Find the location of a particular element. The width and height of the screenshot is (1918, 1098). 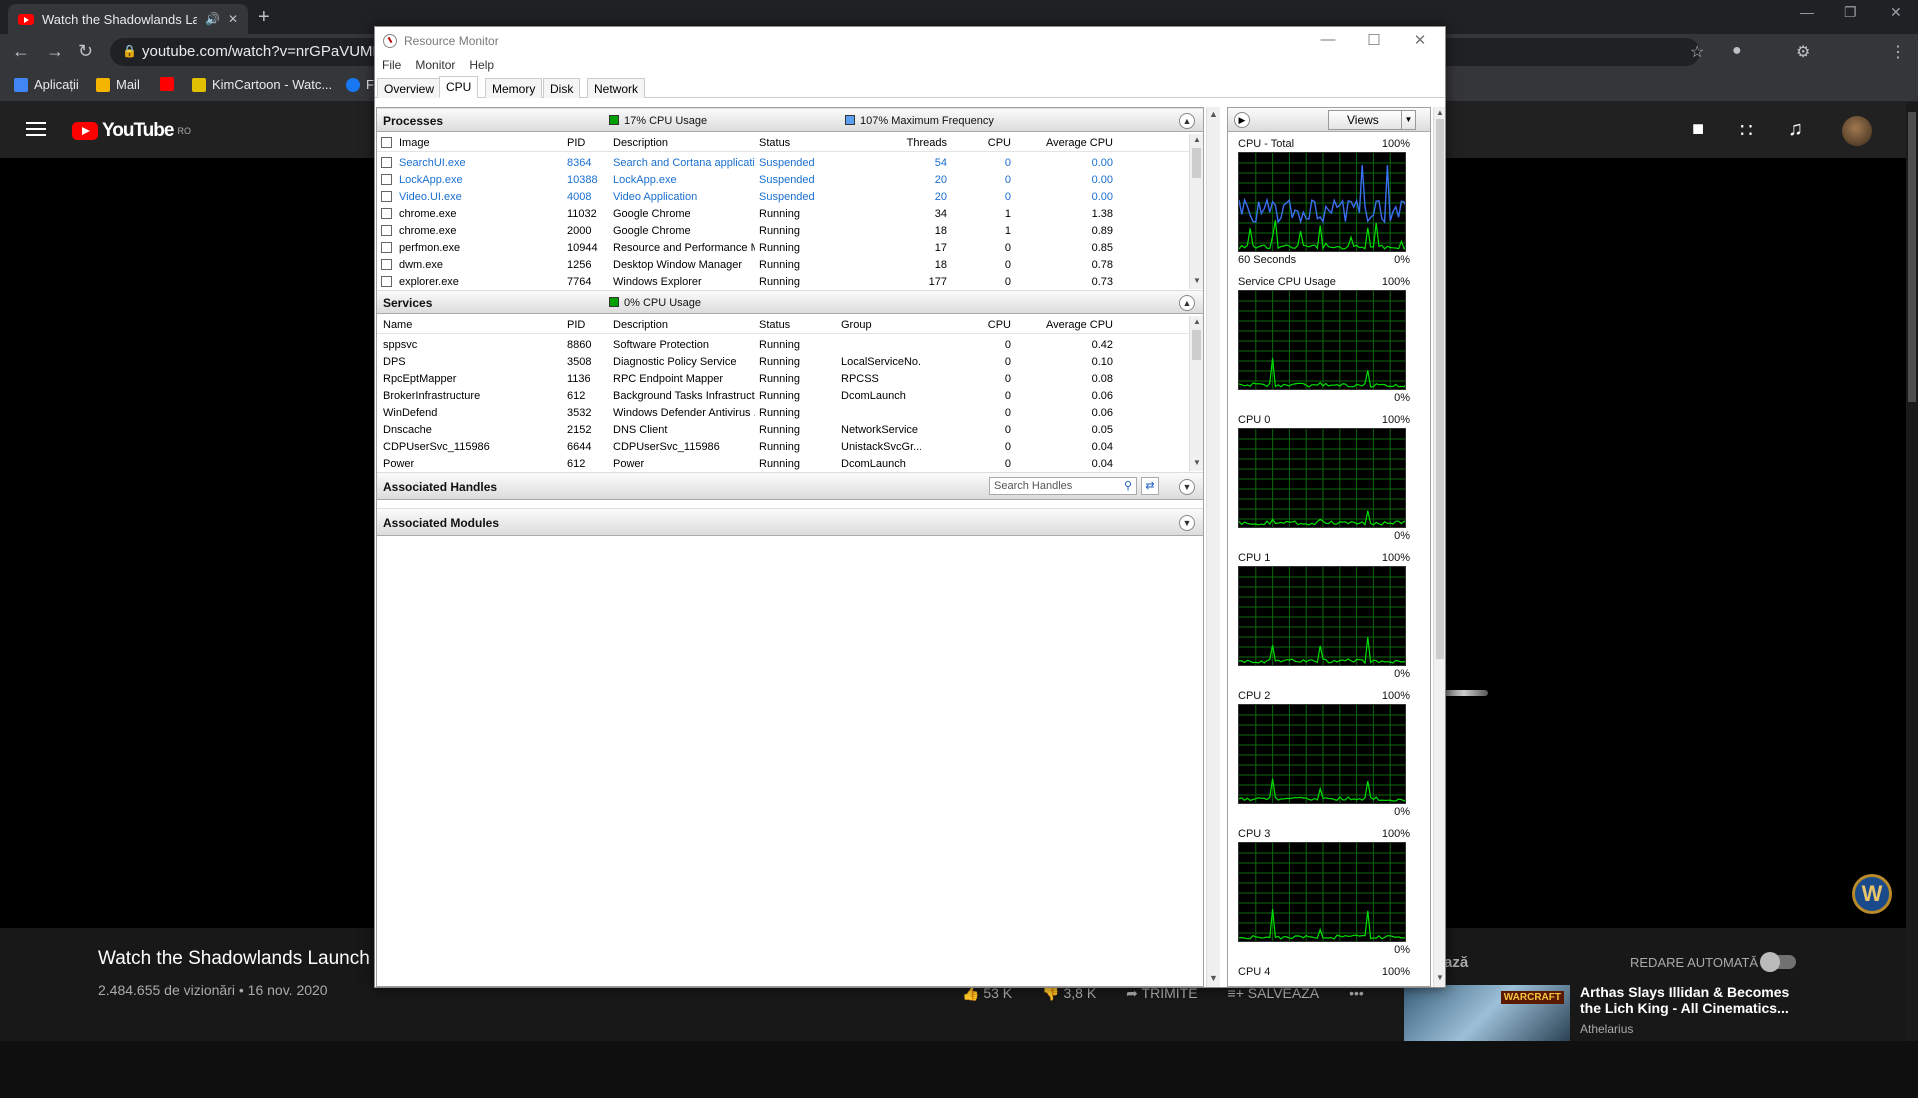

close-icon: ✕ is located at coordinates (1420, 40).